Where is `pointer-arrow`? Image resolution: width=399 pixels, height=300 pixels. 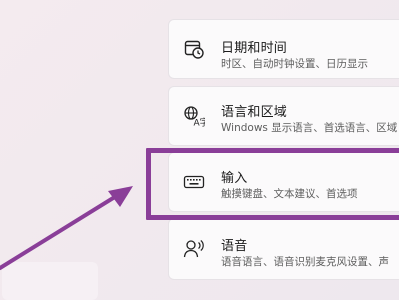
pointer-arrow is located at coordinates (66, 228).